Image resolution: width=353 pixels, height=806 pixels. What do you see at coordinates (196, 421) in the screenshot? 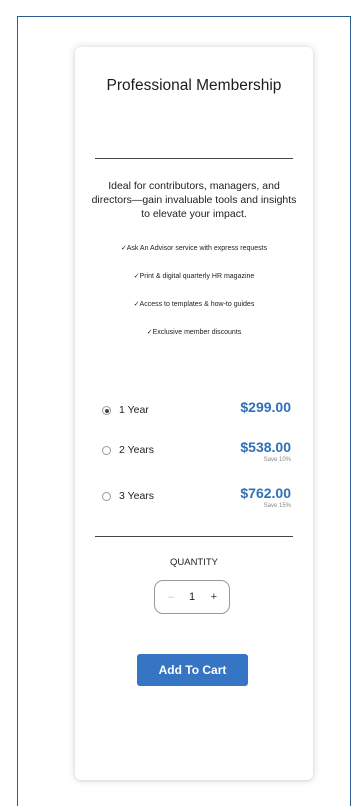
I see `option-1-year: 1 Year $299.00` at bounding box center [196, 421].